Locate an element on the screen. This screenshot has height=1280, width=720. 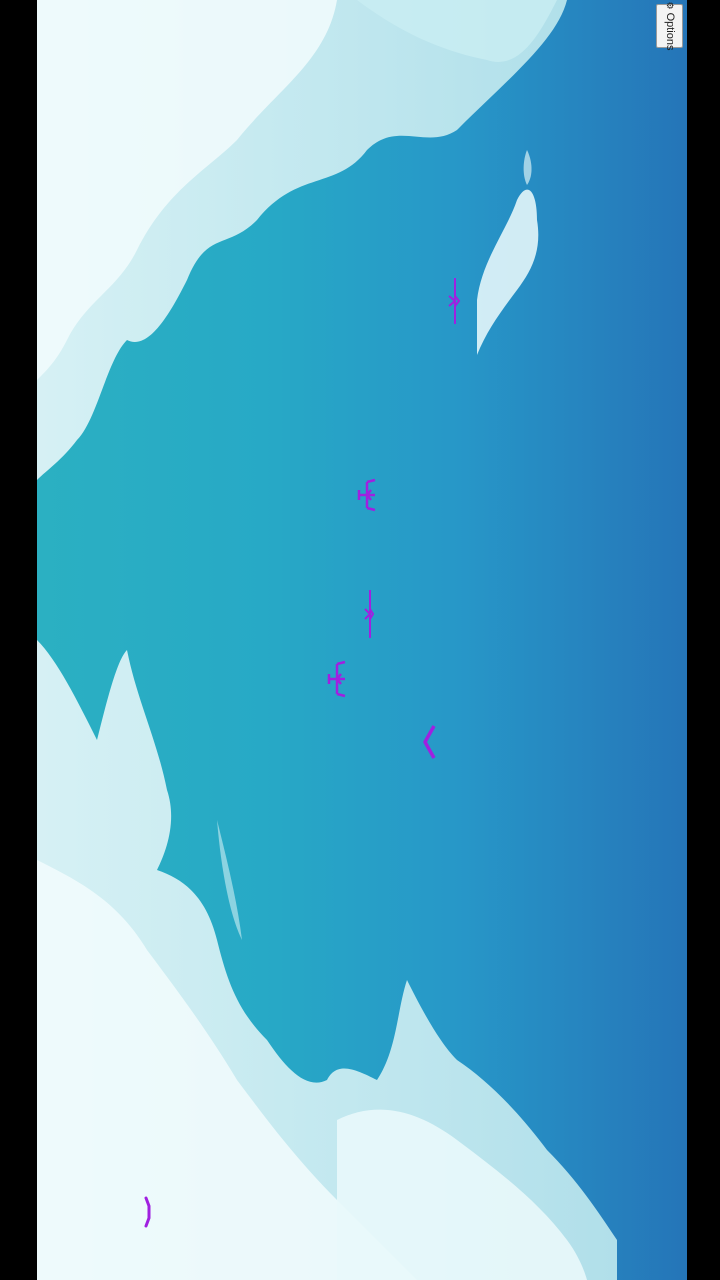
letterbox-left is located at coordinates (18, 640).